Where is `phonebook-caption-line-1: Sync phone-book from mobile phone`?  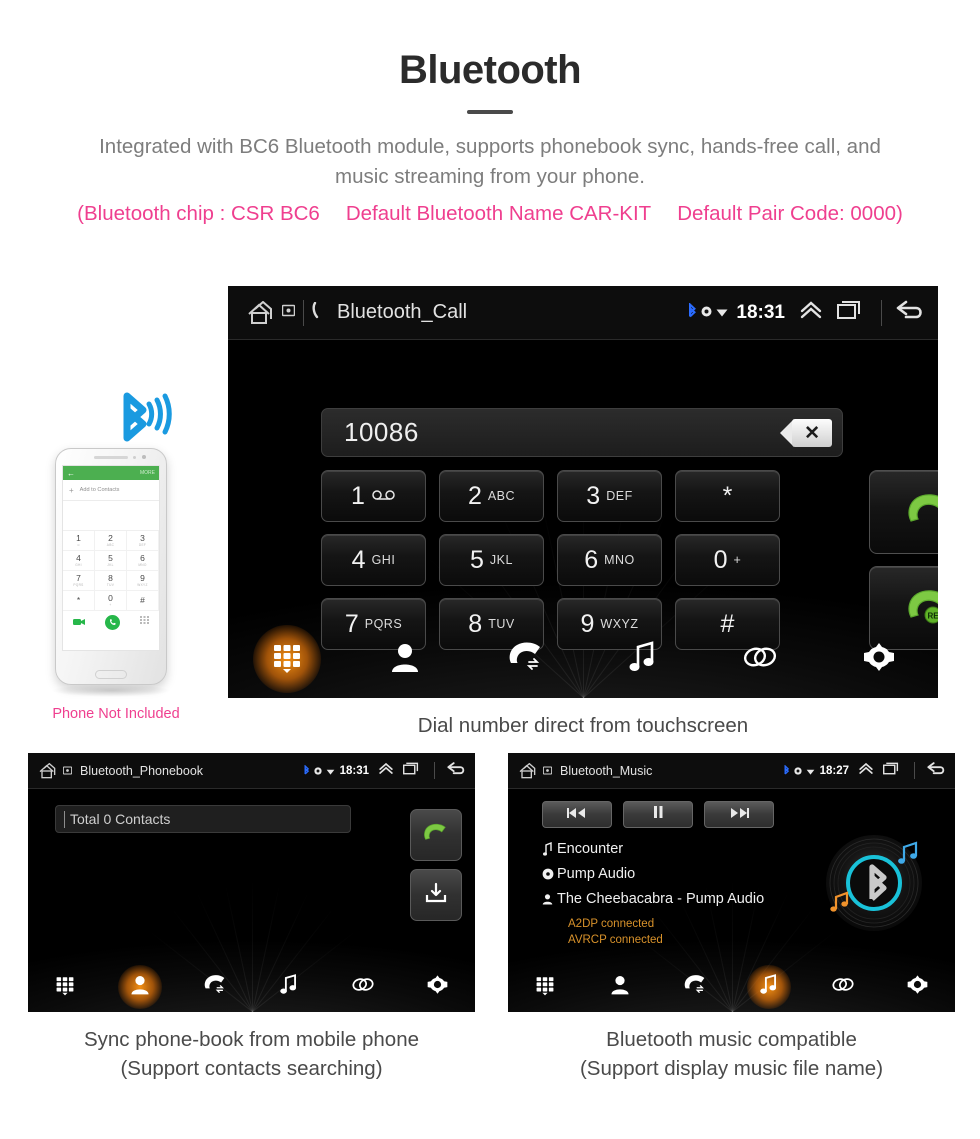
phonebook-caption-line-1: Sync phone-book from mobile phone is located at coordinates (251, 1039).